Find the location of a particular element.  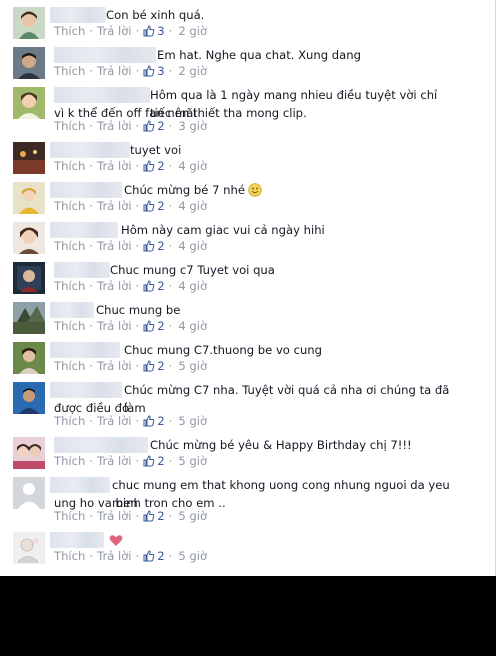

comment-text: Chuc mung C7.thuong be vo cung is located at coordinates (223, 350).